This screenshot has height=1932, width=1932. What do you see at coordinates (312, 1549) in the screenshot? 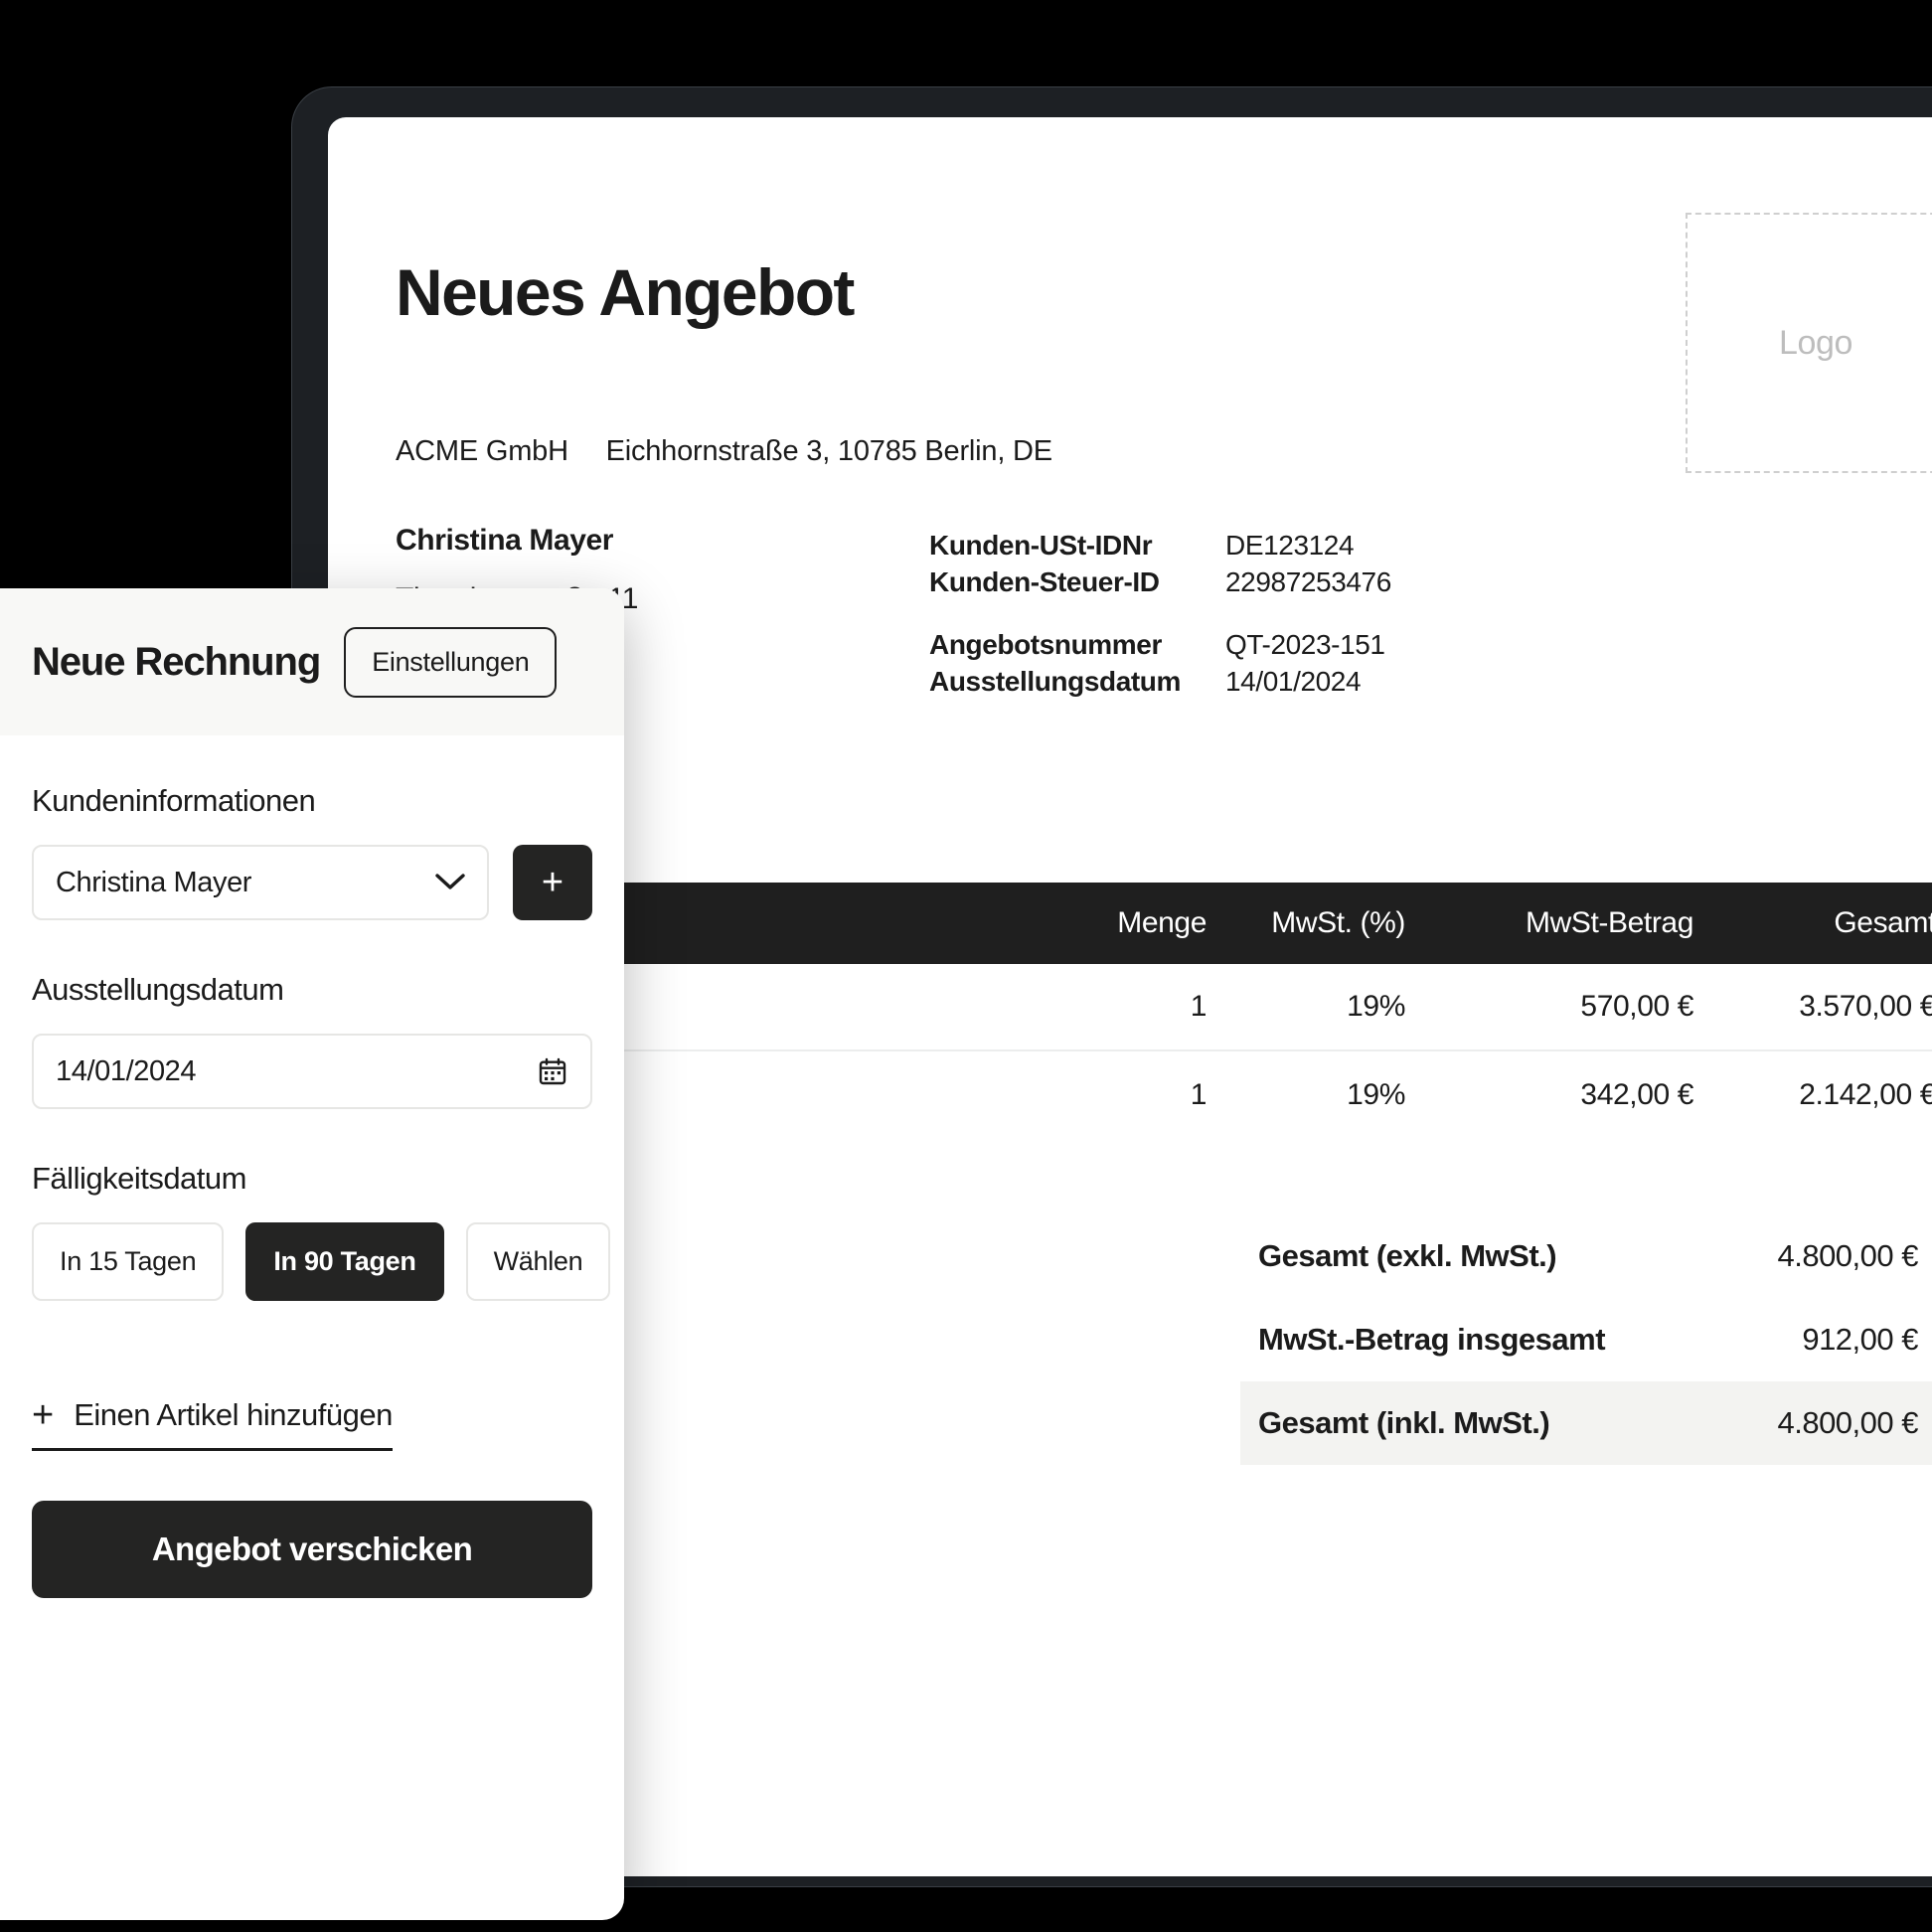
I see `send-quote-button: Angebot verschicken` at bounding box center [312, 1549].